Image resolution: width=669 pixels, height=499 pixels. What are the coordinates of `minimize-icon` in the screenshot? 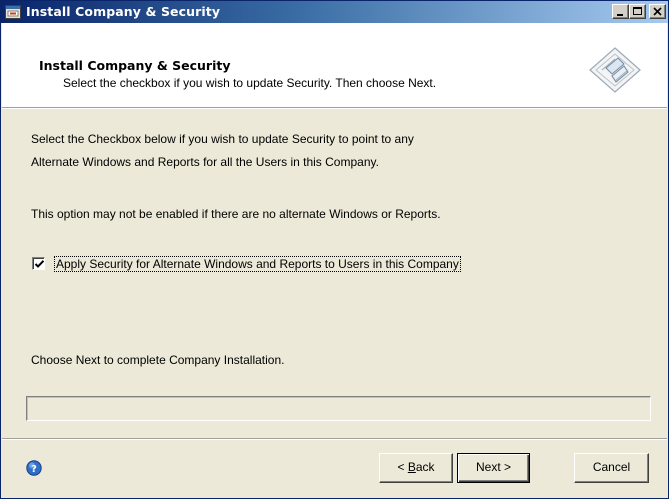 It's located at (620, 15).